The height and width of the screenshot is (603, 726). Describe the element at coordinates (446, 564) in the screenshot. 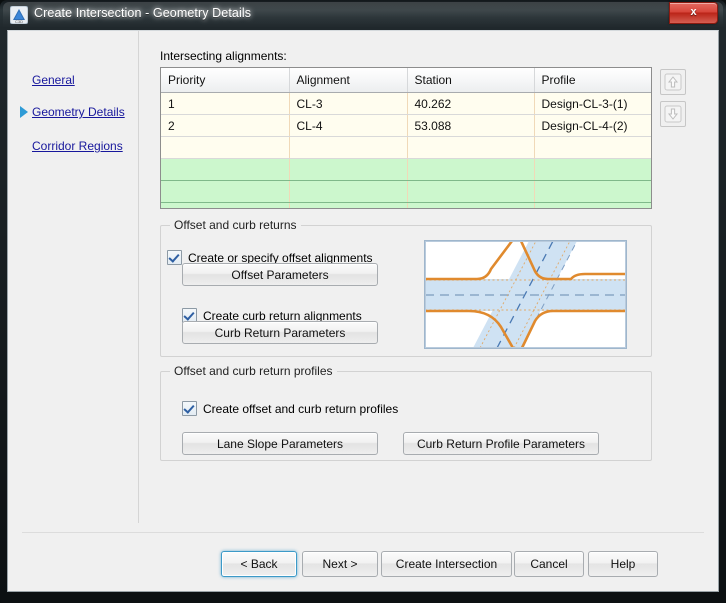

I see `create-intersection-button: Create Intersection` at that location.